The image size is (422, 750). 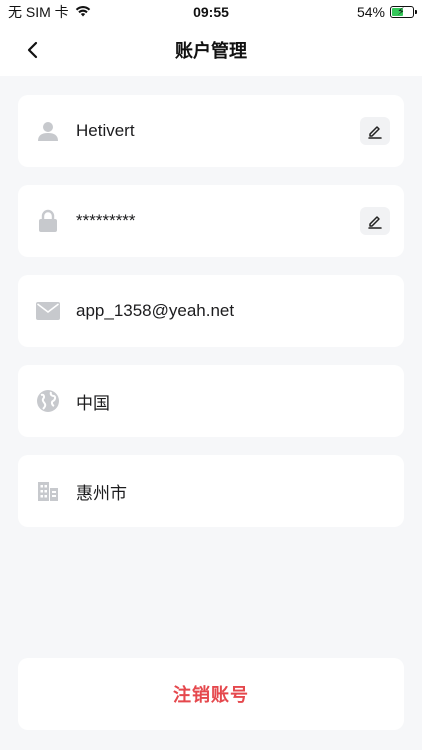 I want to click on battery-percent: 54%, so click(x=370, y=12).